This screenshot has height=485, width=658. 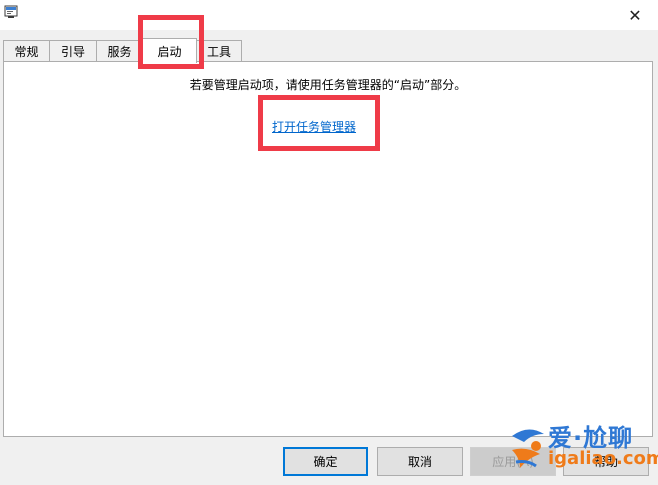 I want to click on title-bar: ✕, so click(x=329, y=15).